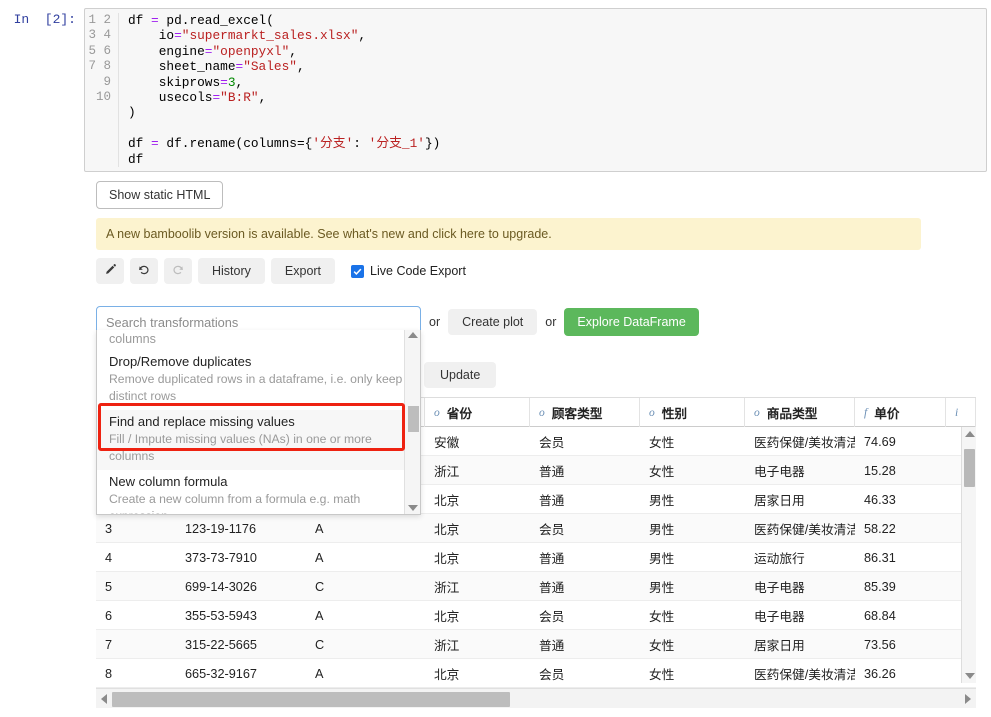 This screenshot has width=991, height=717. Describe the element at coordinates (270, 67) in the screenshot. I see `code-token: "Sales"` at that location.